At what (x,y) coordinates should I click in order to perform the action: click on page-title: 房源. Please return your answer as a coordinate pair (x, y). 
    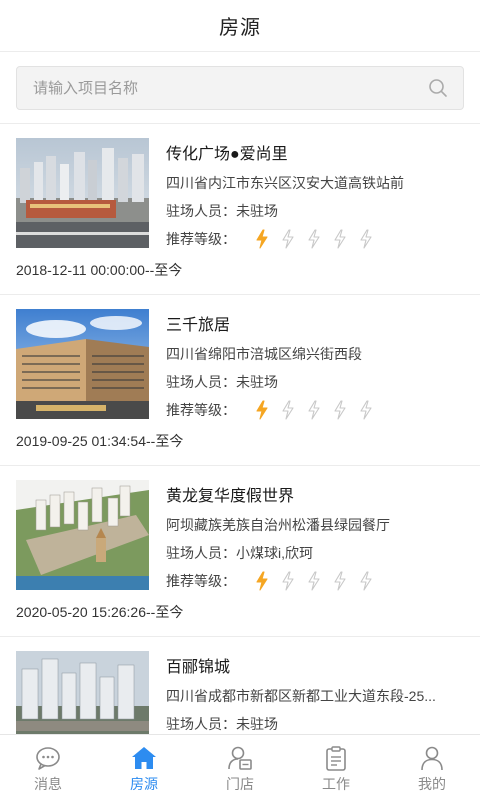
    Looking at the image, I should click on (240, 28).